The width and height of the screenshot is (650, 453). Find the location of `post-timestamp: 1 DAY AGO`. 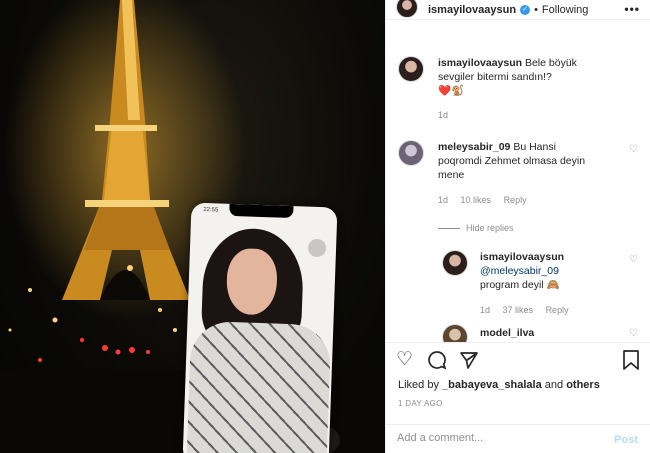

post-timestamp: 1 DAY AGO is located at coordinates (420, 403).